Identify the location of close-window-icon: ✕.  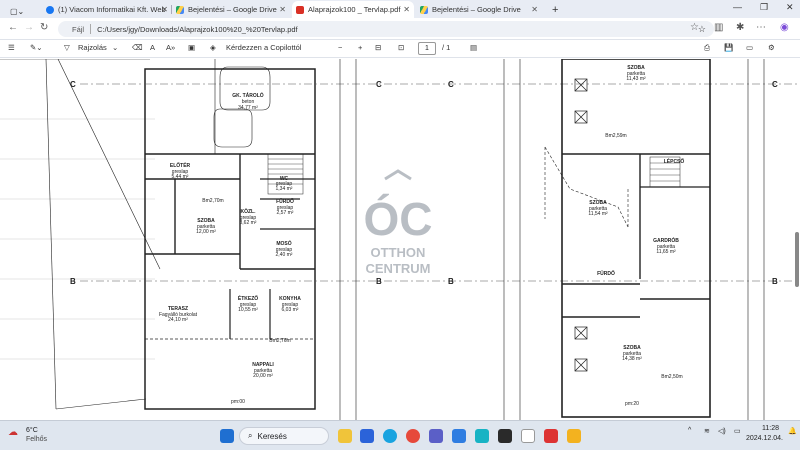
(790, 7).